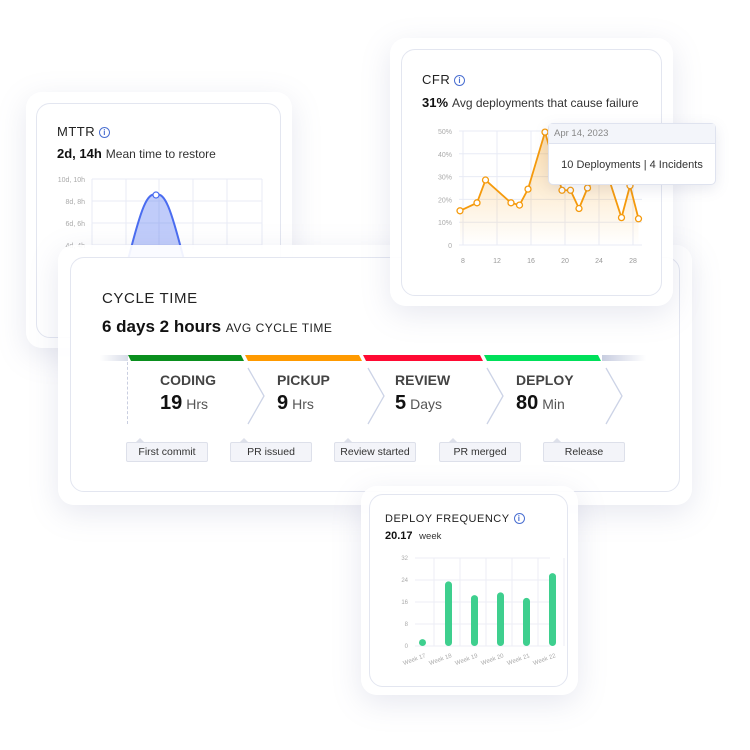 The width and height of the screenshot is (750, 750). I want to click on y-tick-label: 40%, so click(445, 155).